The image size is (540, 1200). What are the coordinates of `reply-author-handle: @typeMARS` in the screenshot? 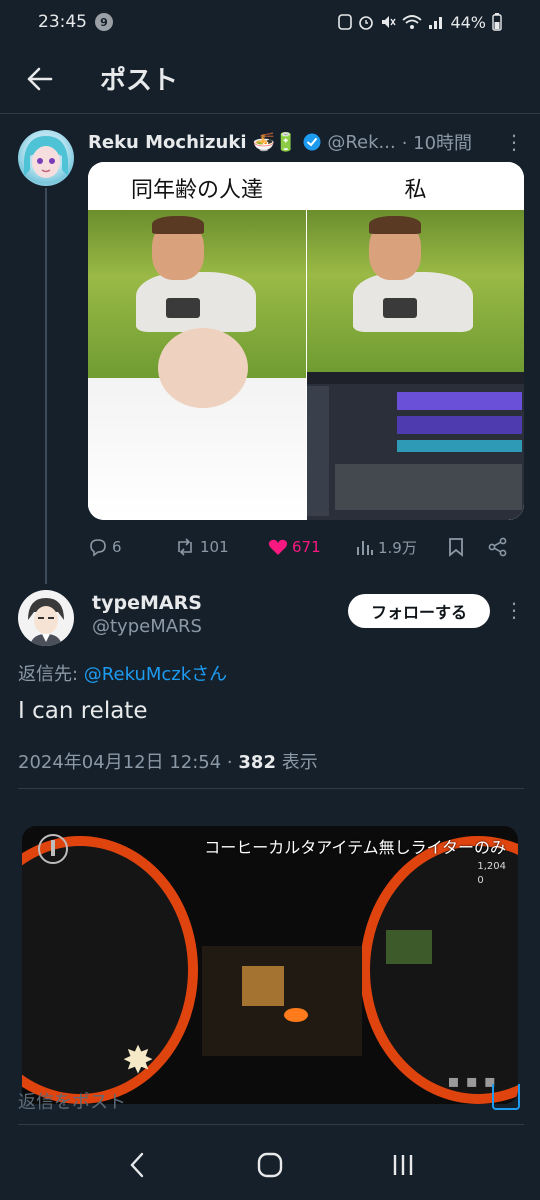 It's located at (147, 626).